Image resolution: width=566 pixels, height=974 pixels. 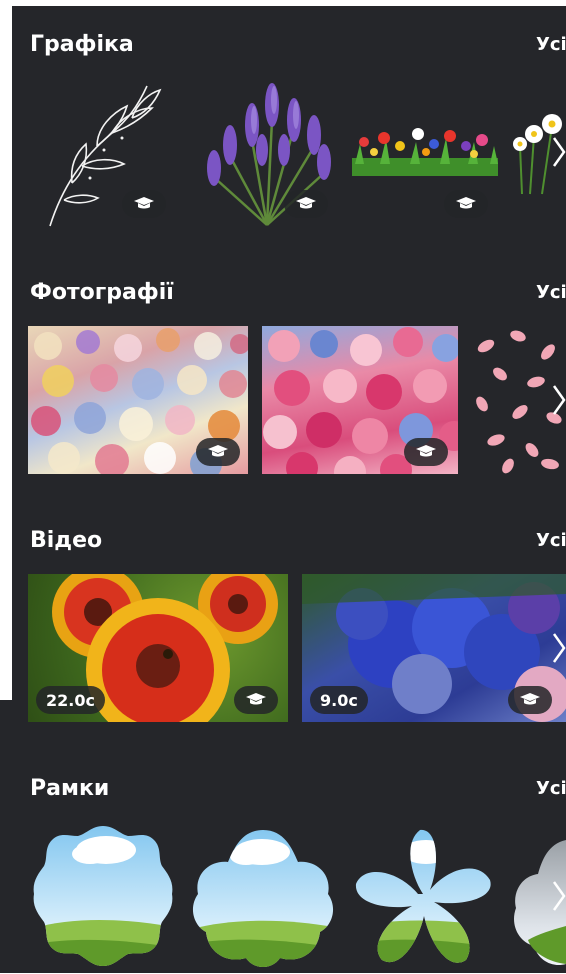 What do you see at coordinates (103, 895) in the screenshot?
I see `frame-item-scalloped` at bounding box center [103, 895].